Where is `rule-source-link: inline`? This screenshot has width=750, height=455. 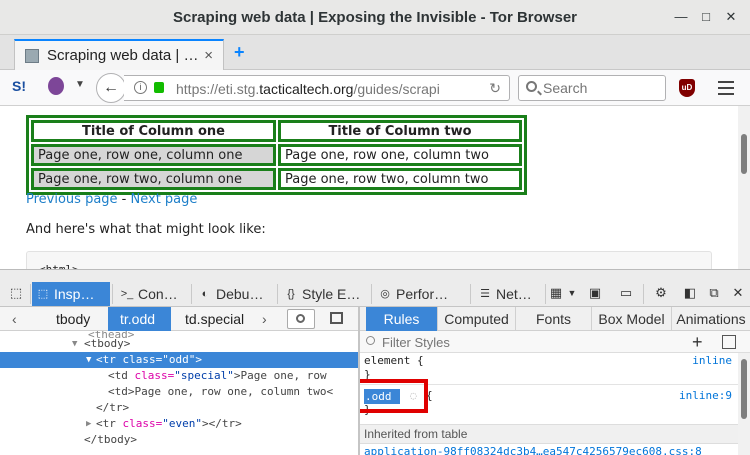
rule-source-link: inline is located at coordinates (712, 361).